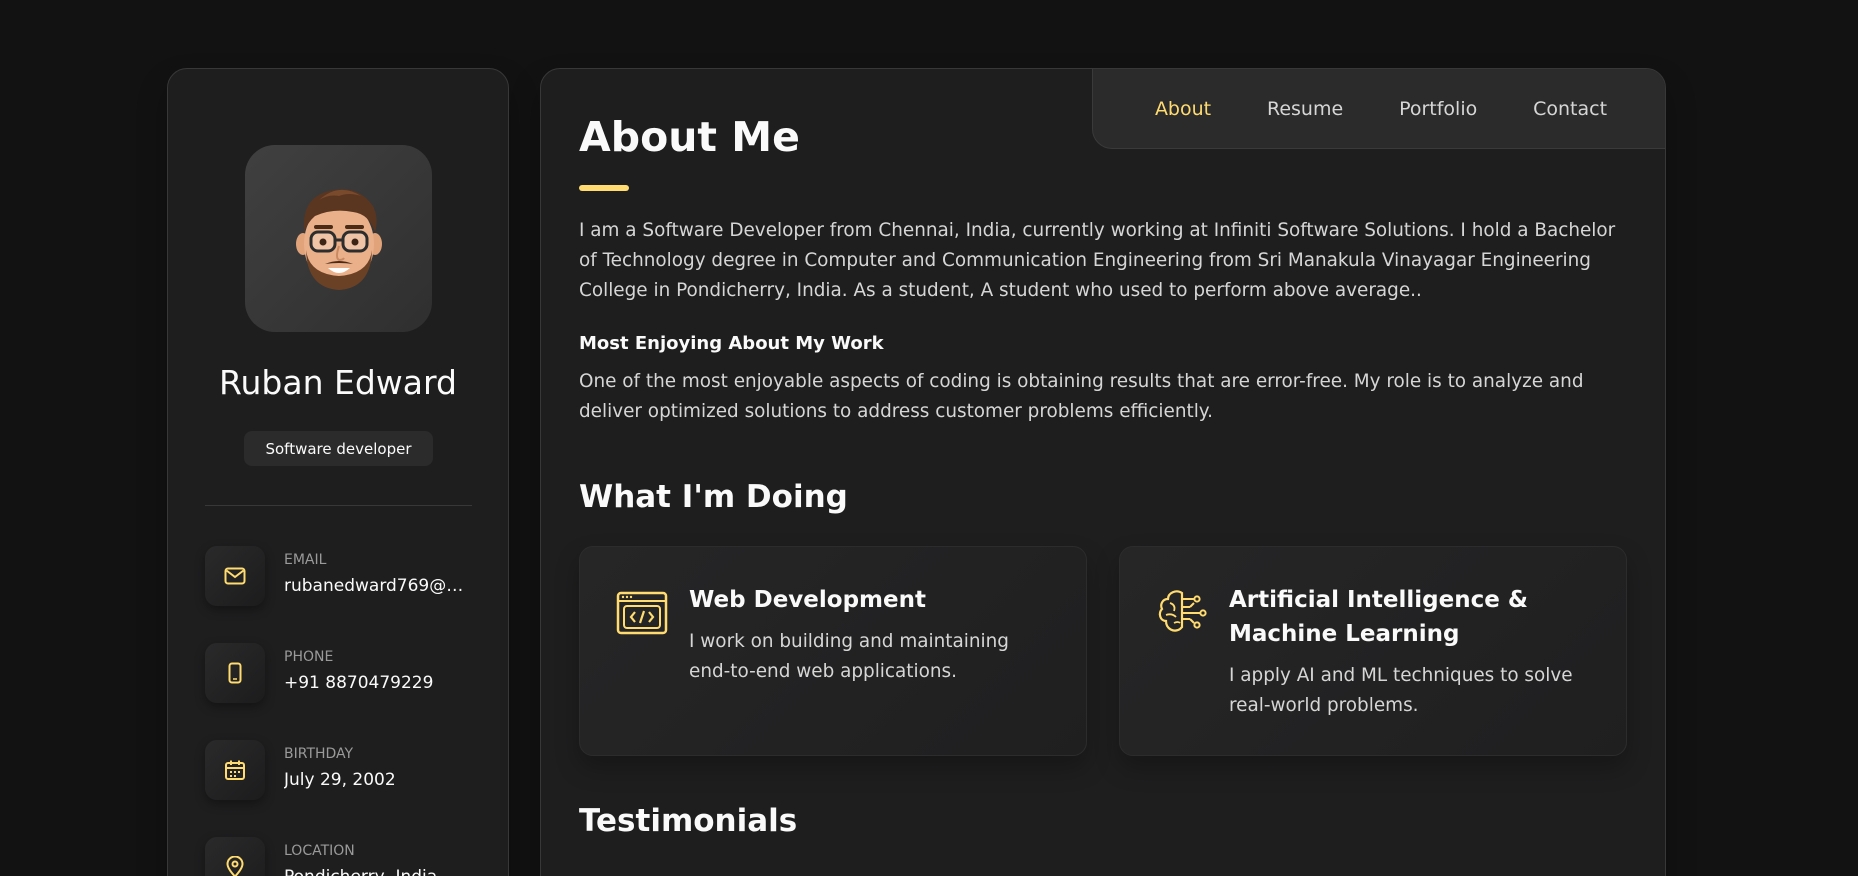  What do you see at coordinates (235, 576) in the screenshot?
I see `mail-icon` at bounding box center [235, 576].